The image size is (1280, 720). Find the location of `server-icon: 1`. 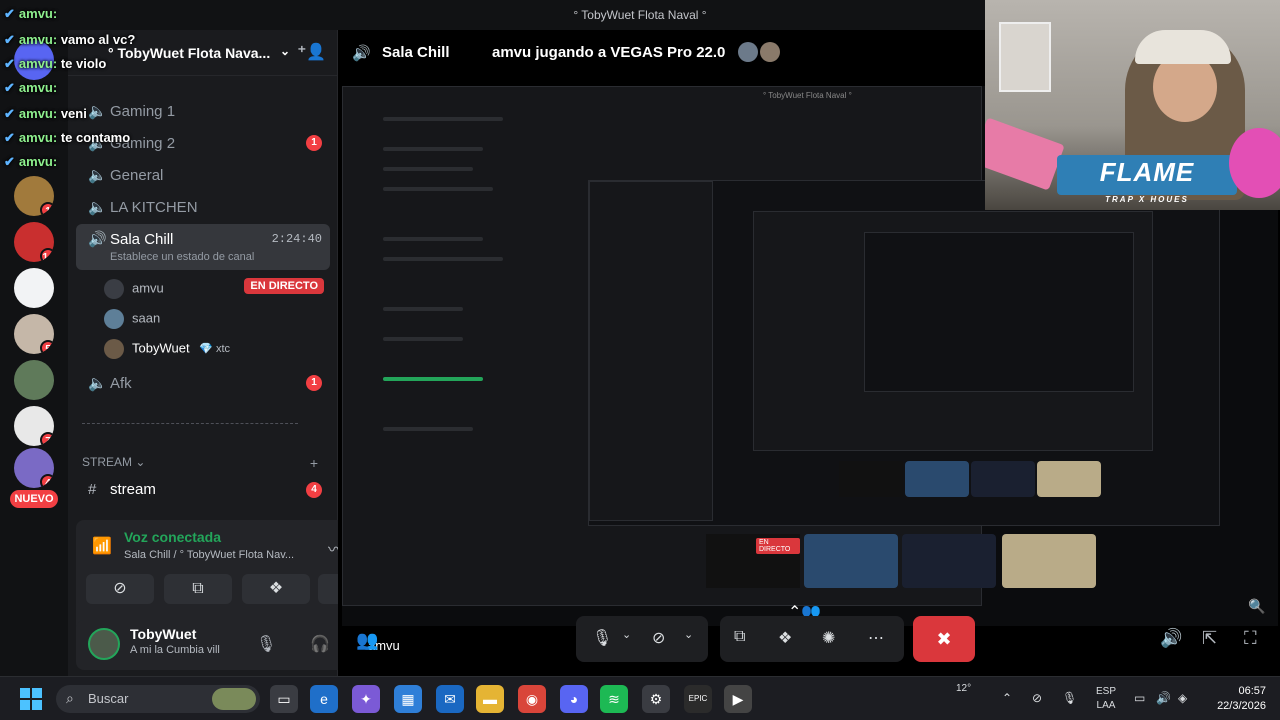

server-icon: 1 is located at coordinates (34, 196).